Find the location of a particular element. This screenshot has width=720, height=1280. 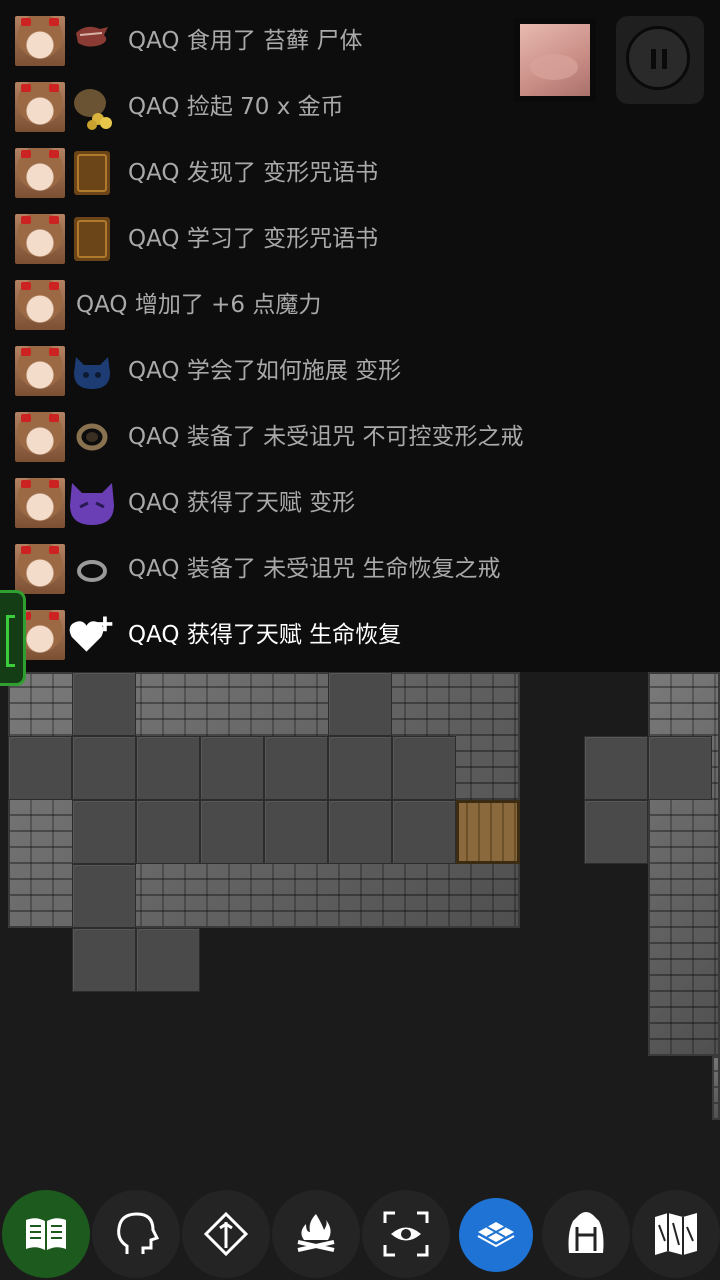

log-entry: QAQ 增加了 +6 点魔力 is located at coordinates (360, 305).